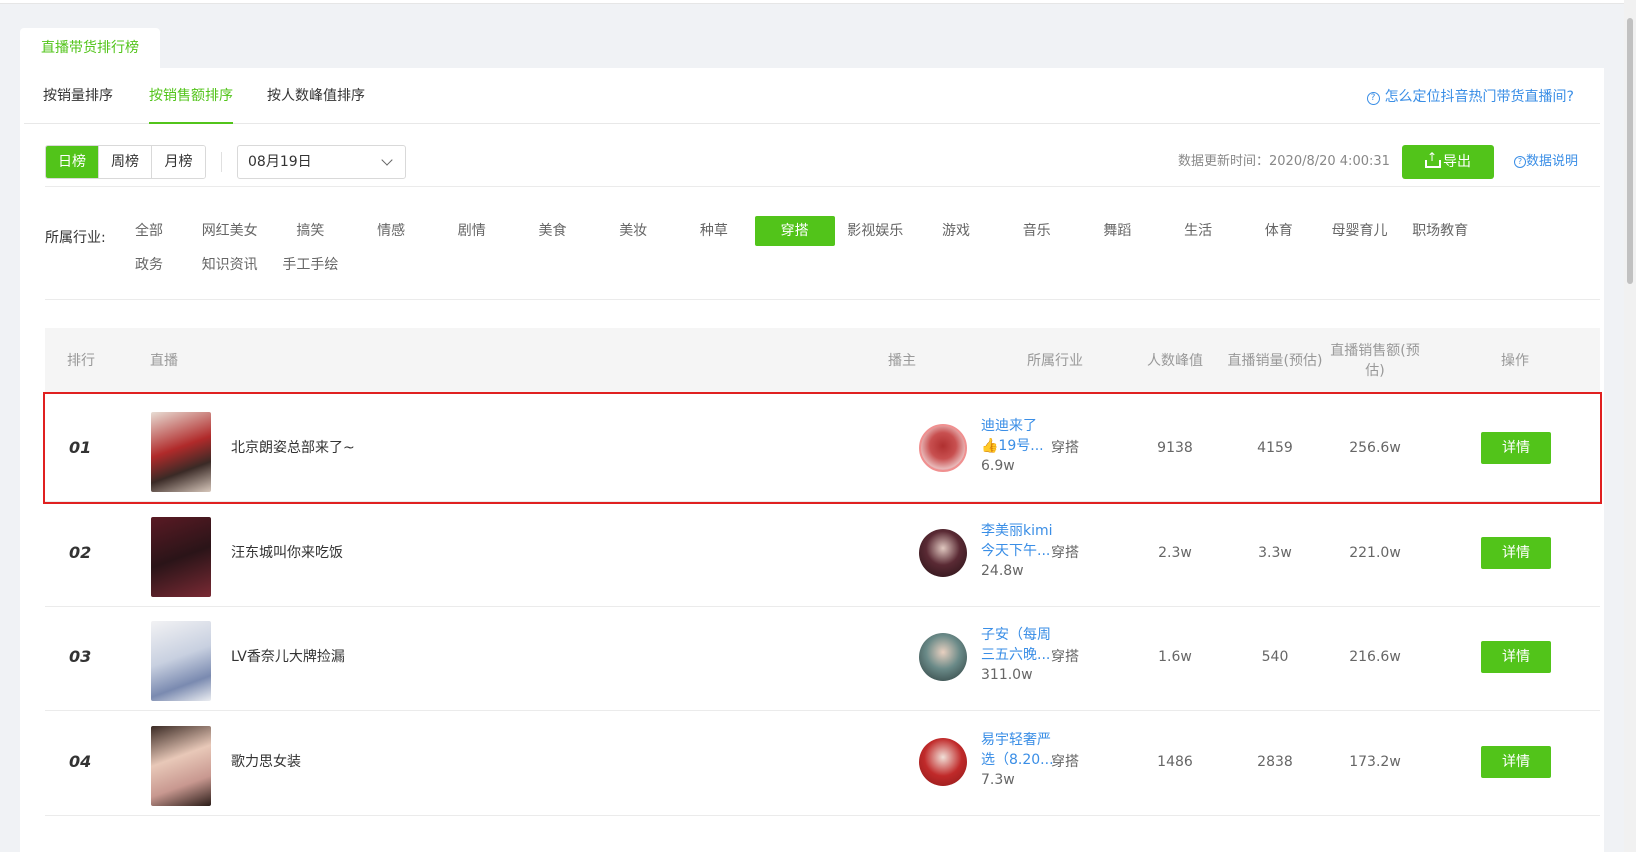 This screenshot has height=852, width=1636. What do you see at coordinates (149, 231) in the screenshot?
I see `industry-chip: 全部` at bounding box center [149, 231].